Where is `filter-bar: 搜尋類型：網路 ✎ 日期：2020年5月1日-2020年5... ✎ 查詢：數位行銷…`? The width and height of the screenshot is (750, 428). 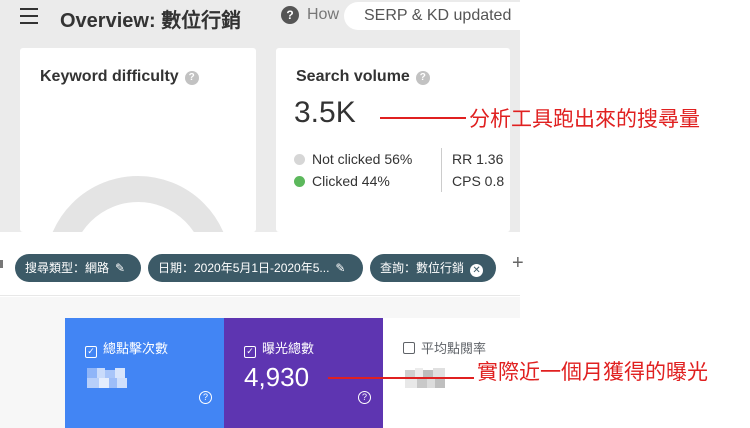
filter-bar: 搜尋類型：網路 ✎ 日期：2020年5月1日-2020年5... ✎ 查詢：數位行銷… is located at coordinates (262, 268).